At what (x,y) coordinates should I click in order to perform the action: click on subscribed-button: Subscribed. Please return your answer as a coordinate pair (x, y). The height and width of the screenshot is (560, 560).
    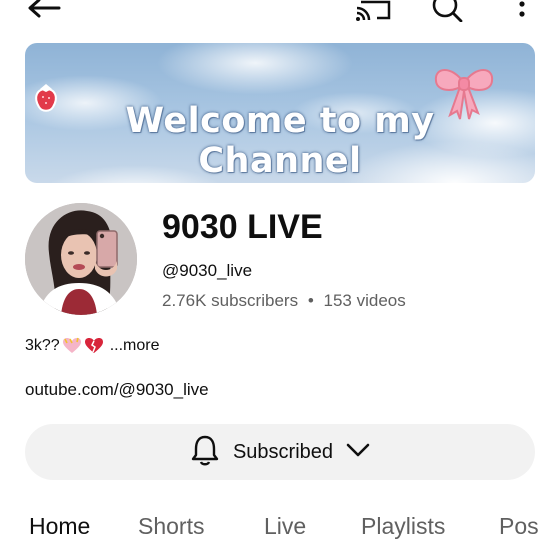
    Looking at the image, I should click on (280, 452).